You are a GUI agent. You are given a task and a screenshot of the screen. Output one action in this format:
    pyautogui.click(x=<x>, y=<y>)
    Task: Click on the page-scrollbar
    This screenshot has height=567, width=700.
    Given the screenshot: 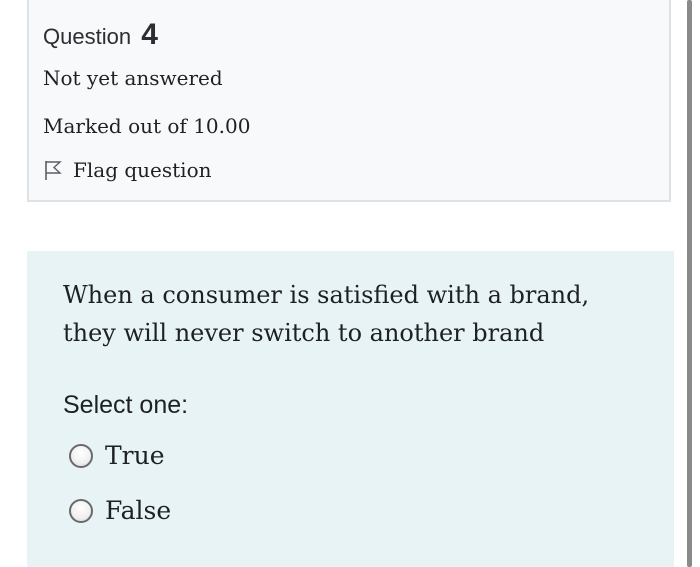 What is the action you would take?
    pyautogui.click(x=689, y=283)
    